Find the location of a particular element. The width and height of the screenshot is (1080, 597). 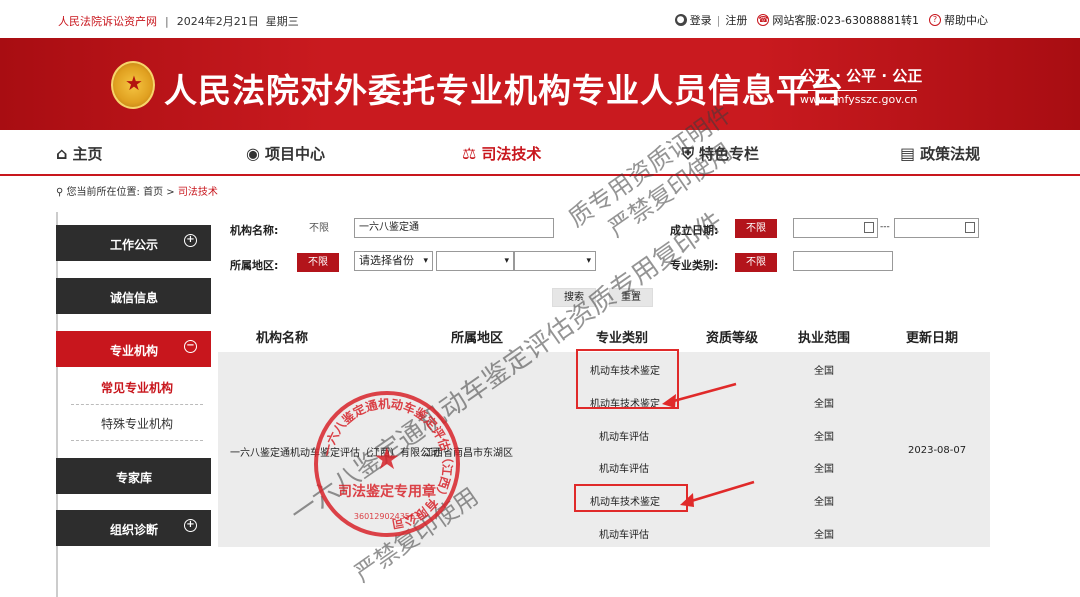

found-date-start is located at coordinates (835, 228).